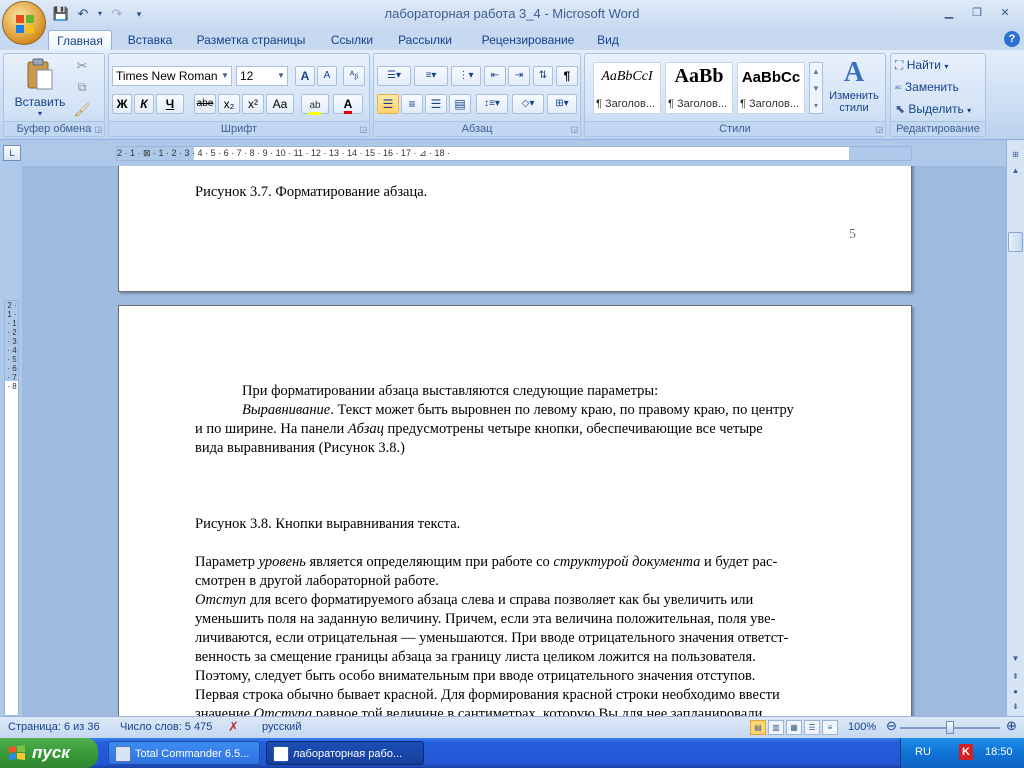  What do you see at coordinates (431, 76) in the screenshot?
I see `numbering-button: ≡▾` at bounding box center [431, 76].